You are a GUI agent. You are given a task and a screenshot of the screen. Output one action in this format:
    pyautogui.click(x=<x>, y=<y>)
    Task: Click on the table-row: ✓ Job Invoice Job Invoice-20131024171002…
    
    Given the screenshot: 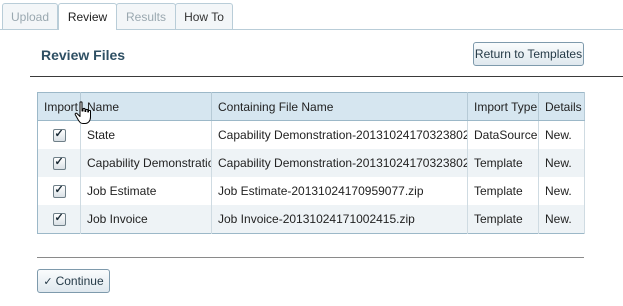 What is the action you would take?
    pyautogui.click(x=311, y=219)
    